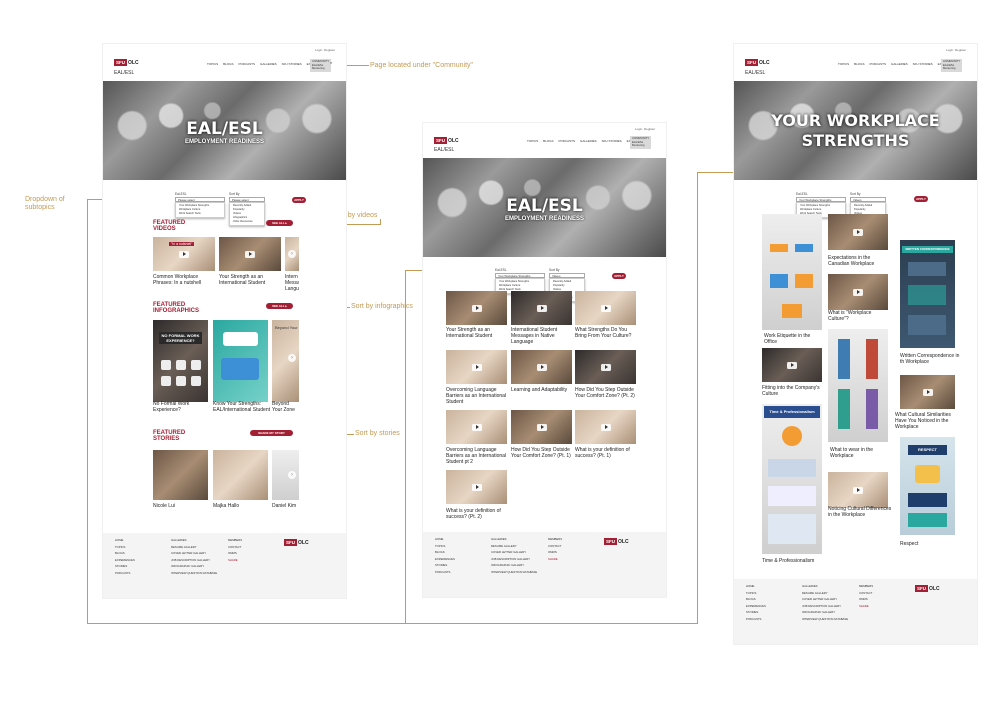 The width and height of the screenshot is (1000, 710). I want to click on infographic-caption: Beyond Your Zone, so click(285, 407).